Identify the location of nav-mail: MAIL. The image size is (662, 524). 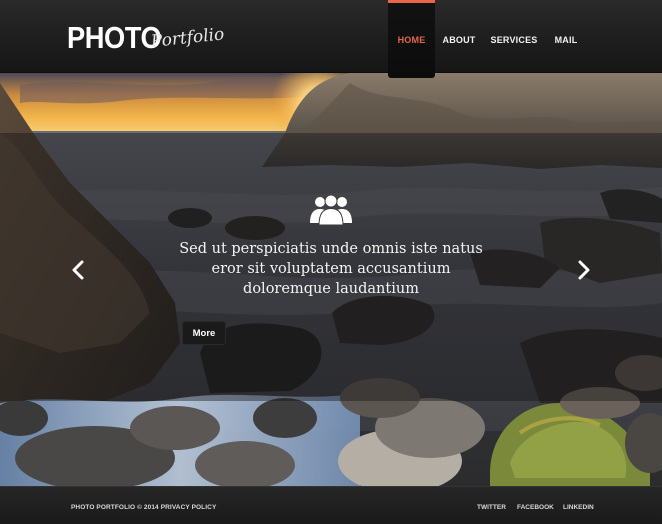
(566, 36).